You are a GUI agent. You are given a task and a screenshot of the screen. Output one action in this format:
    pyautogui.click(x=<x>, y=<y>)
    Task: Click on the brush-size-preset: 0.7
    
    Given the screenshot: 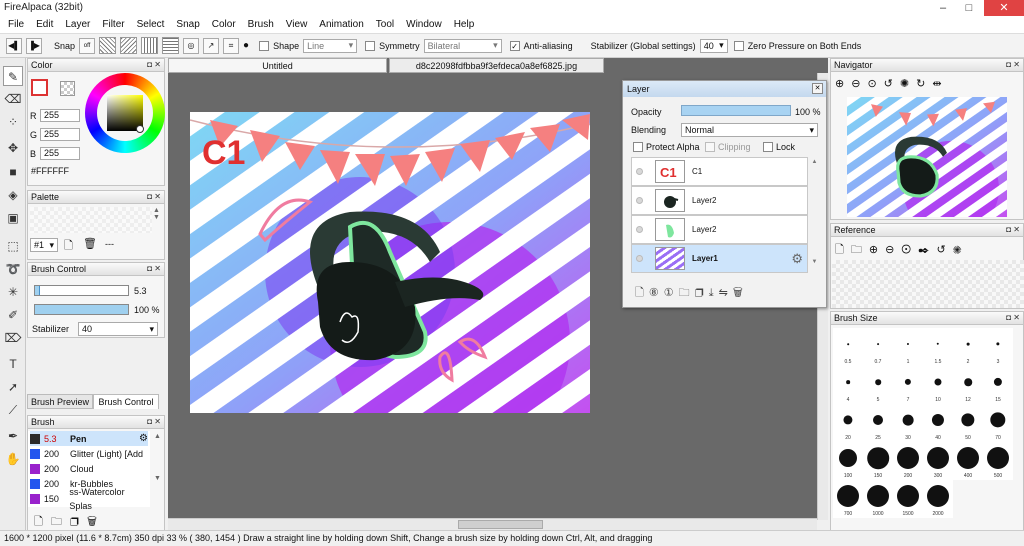 What is the action you would take?
    pyautogui.click(x=878, y=347)
    